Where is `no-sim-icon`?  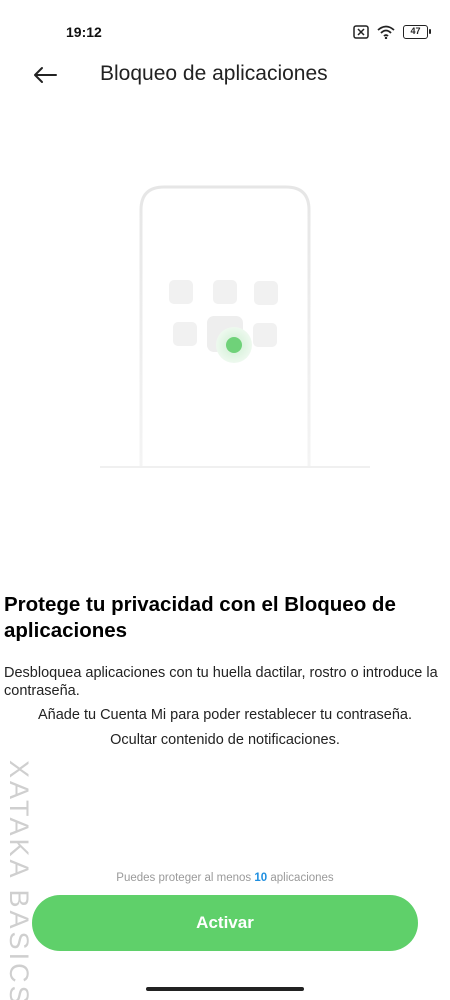 no-sim-icon is located at coordinates (361, 32).